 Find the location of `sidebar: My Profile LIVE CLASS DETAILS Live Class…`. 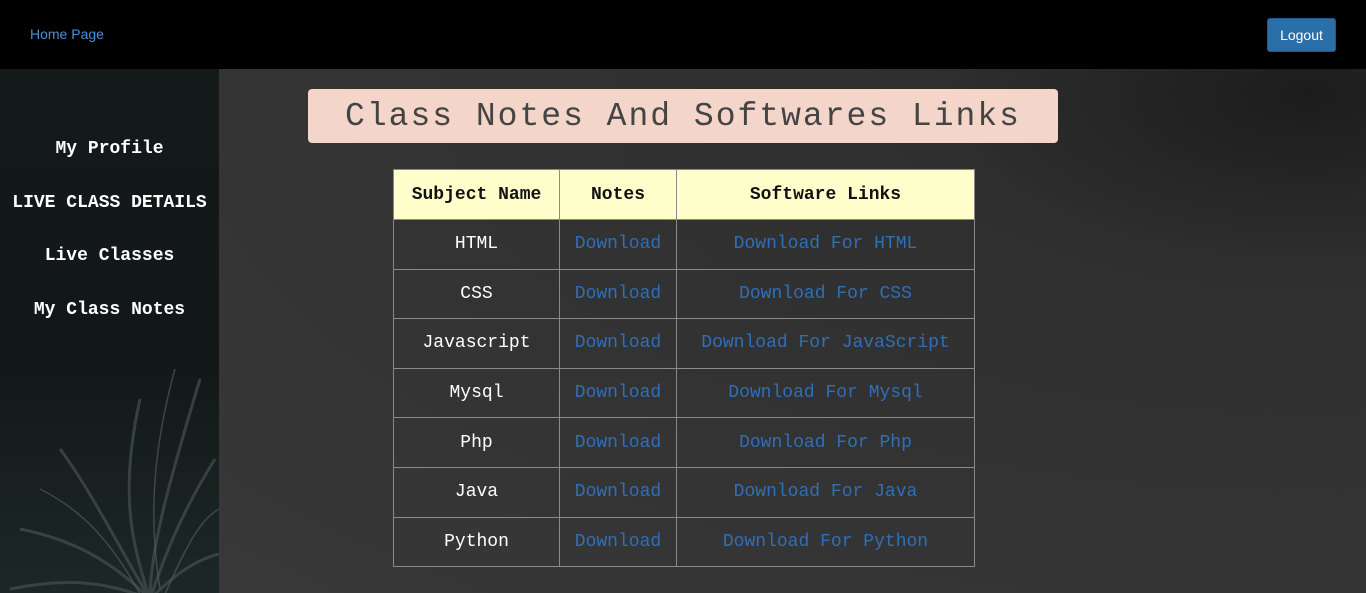

sidebar: My Profile LIVE CLASS DETAILS Live Class… is located at coordinates (109, 331).